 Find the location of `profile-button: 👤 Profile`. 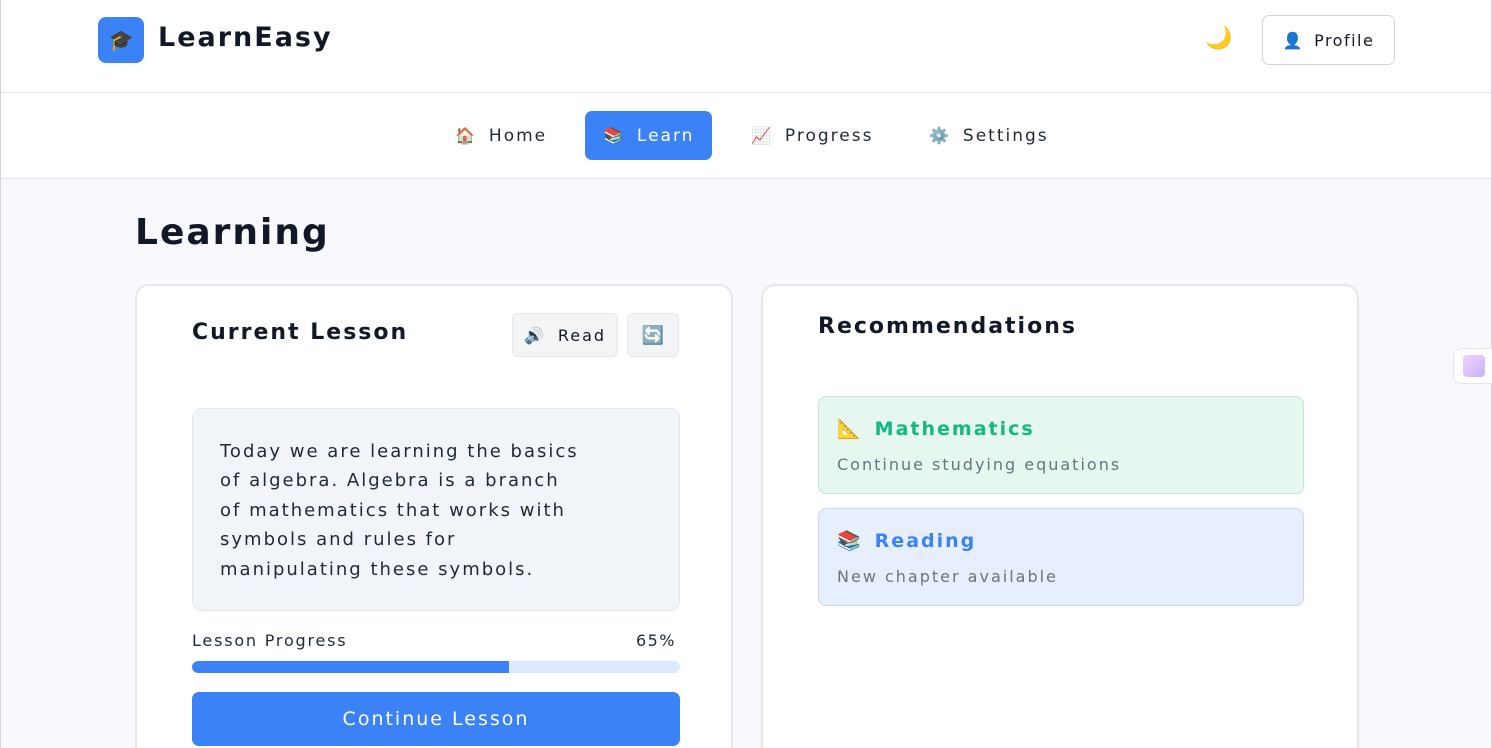

profile-button: 👤 Profile is located at coordinates (1328, 40).